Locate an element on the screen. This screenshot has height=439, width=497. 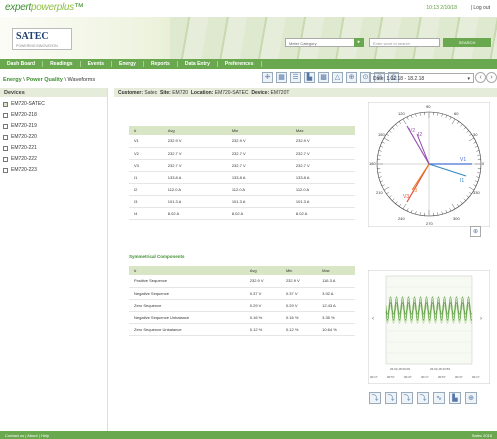
phasor-label: I2 is located at coordinates (420, 135).